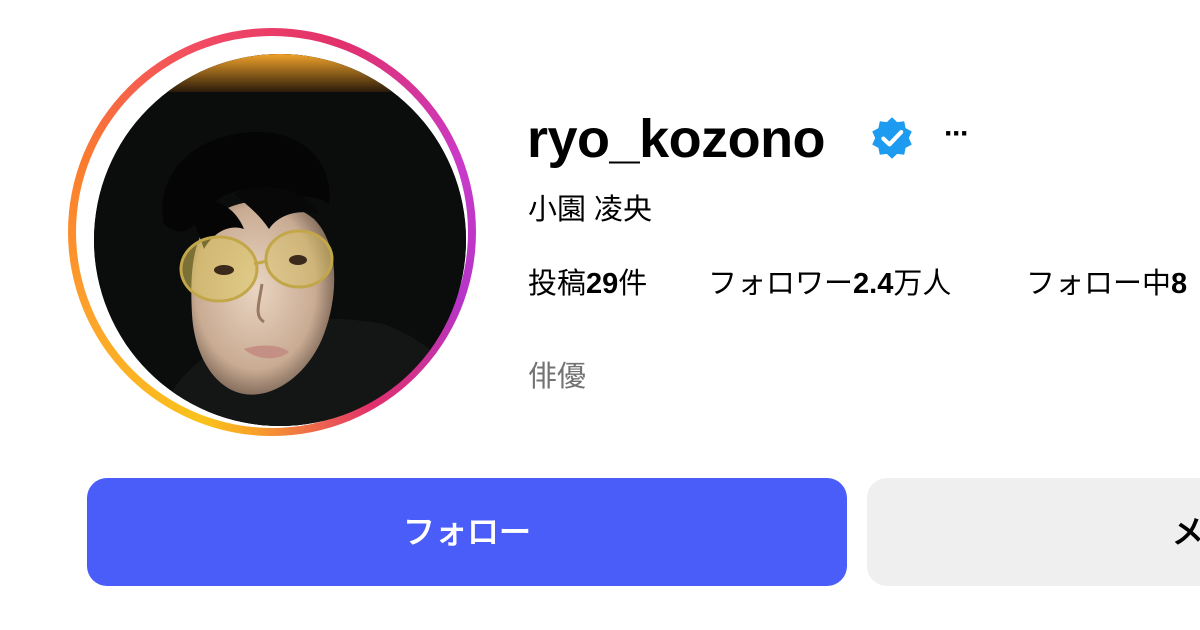 The image size is (1200, 630). What do you see at coordinates (467, 532) in the screenshot?
I see `follow-button: フォロー` at bounding box center [467, 532].